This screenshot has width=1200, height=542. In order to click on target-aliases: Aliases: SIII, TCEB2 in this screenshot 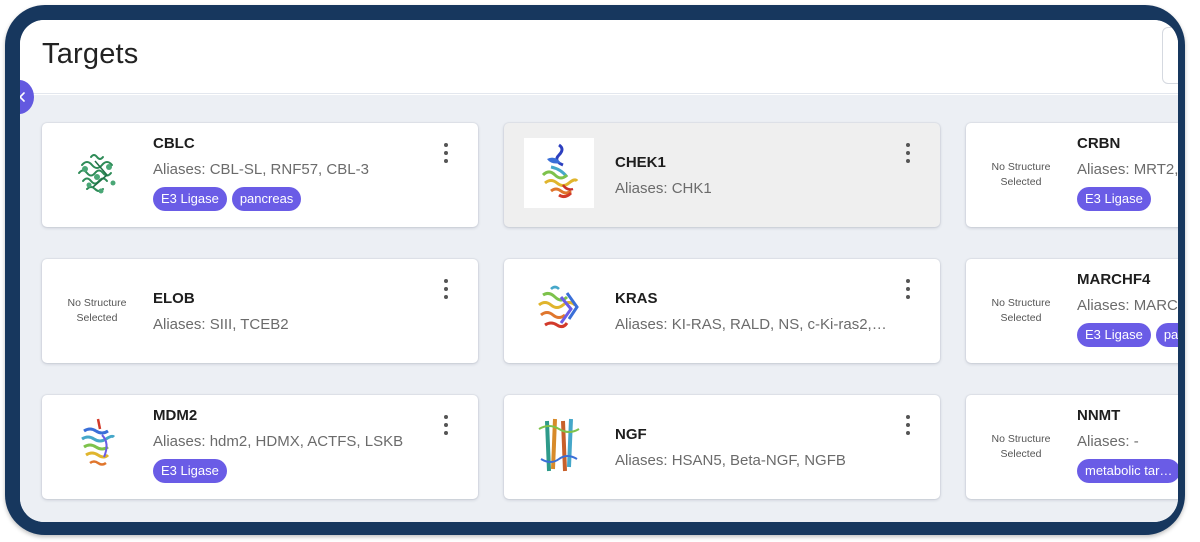, I will do `click(221, 324)`.